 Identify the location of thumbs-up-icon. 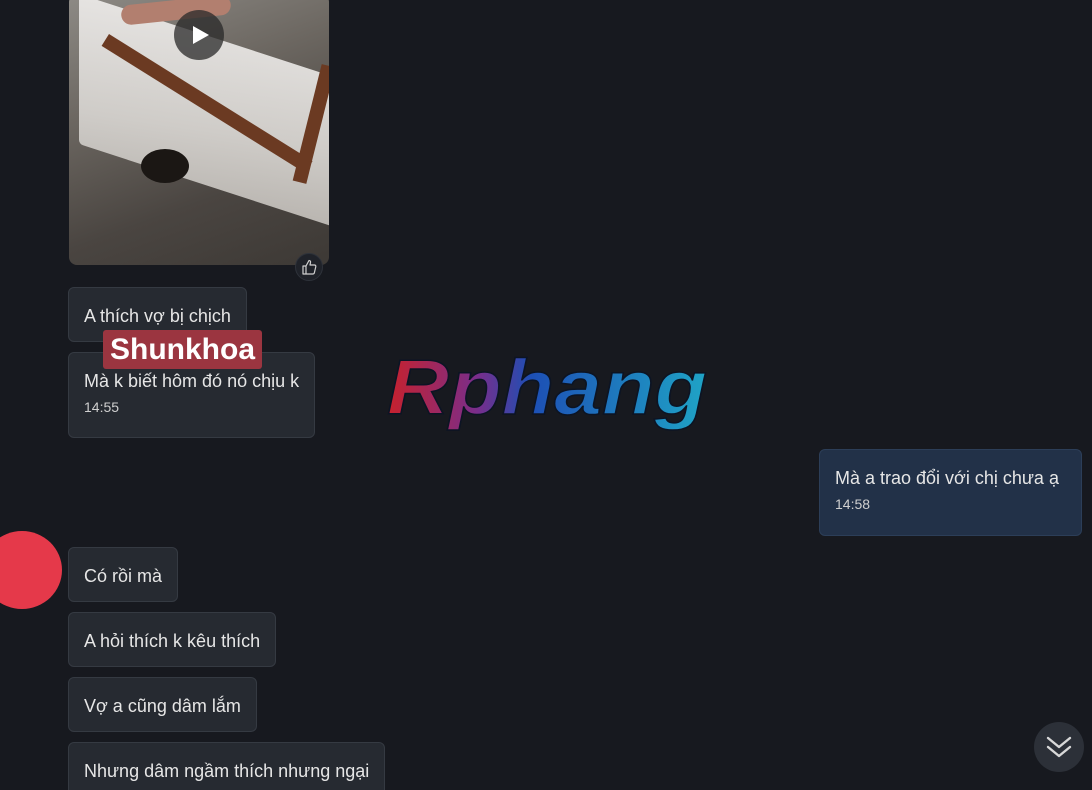
(309, 267).